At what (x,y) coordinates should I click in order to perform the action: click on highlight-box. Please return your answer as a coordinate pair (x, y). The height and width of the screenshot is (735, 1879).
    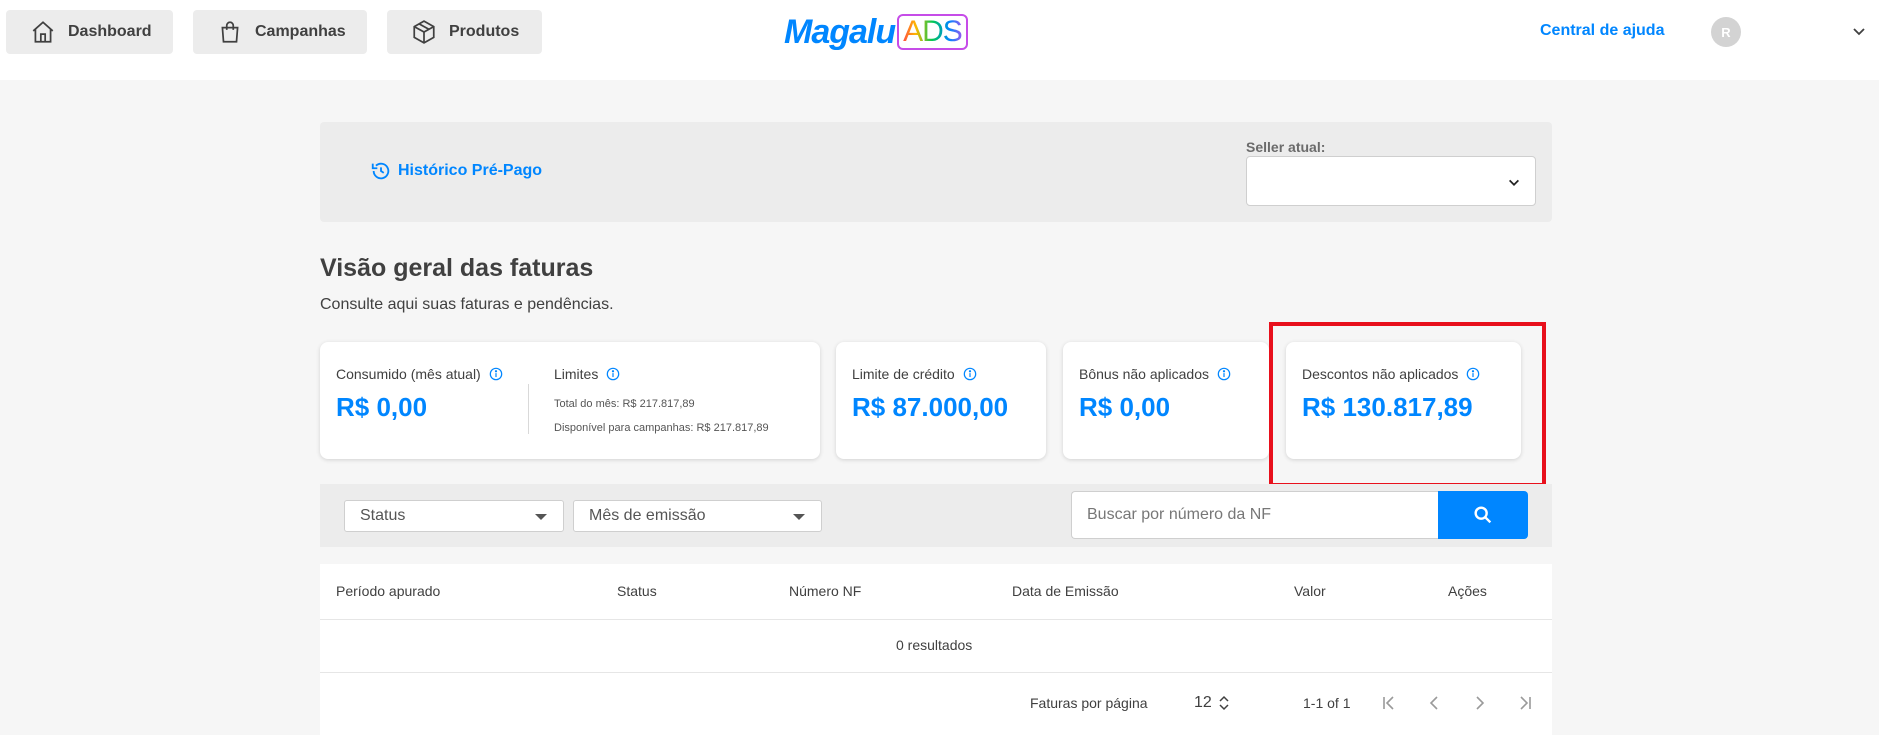
    Looking at the image, I should click on (1407, 404).